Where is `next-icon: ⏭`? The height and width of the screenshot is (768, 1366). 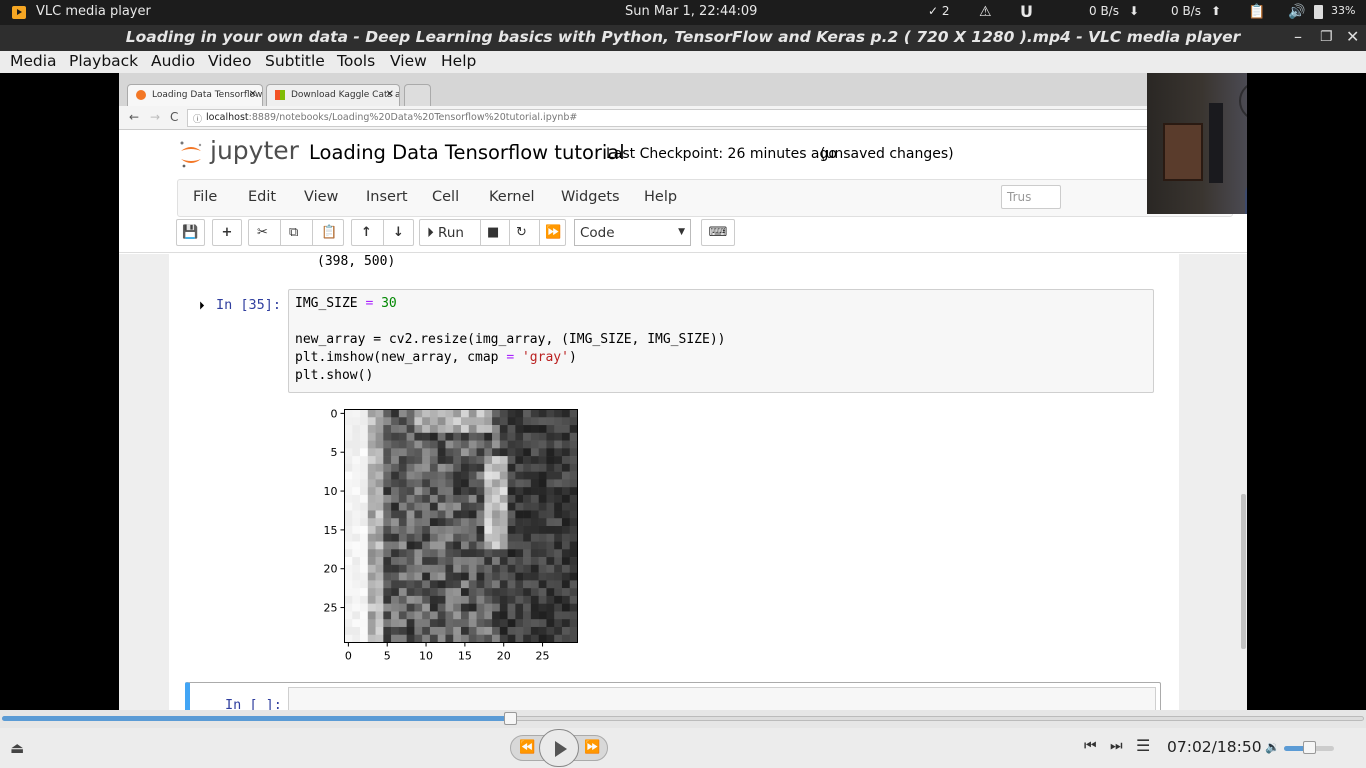
next-icon: ⏭ is located at coordinates (1116, 746).